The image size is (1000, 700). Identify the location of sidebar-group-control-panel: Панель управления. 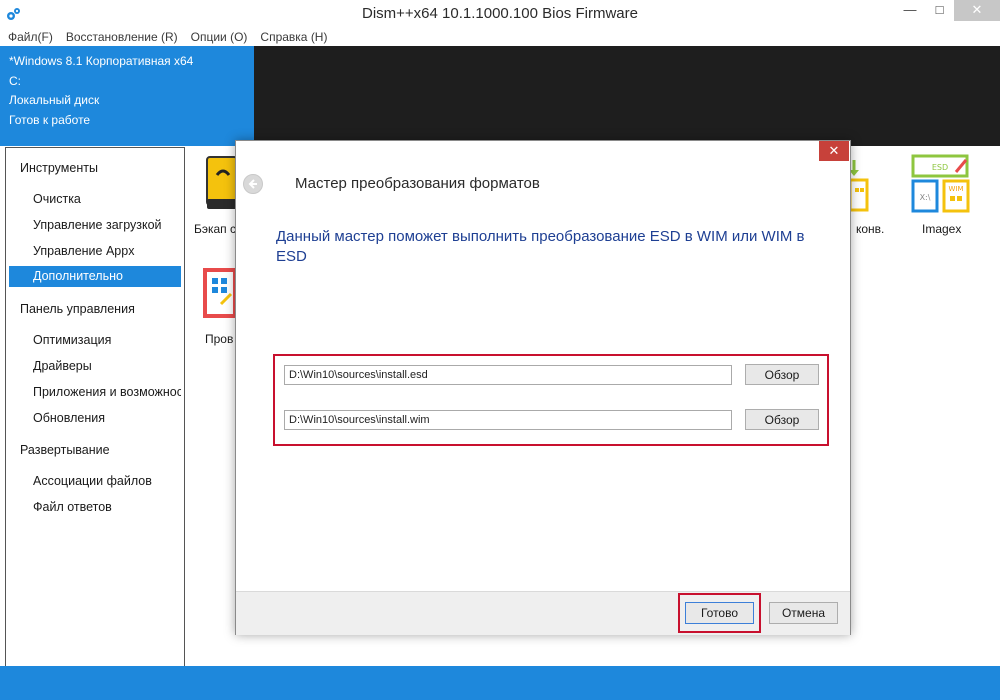
(77, 309).